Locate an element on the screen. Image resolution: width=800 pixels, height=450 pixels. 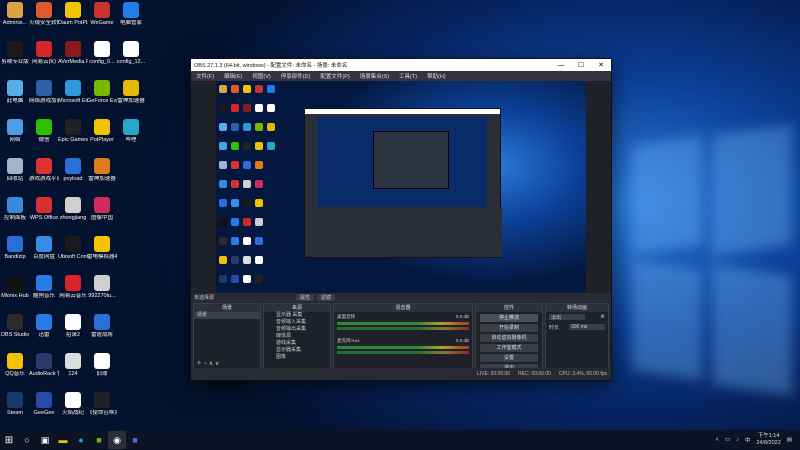
menu-view: 视图(V) is located at coordinates (261, 76).